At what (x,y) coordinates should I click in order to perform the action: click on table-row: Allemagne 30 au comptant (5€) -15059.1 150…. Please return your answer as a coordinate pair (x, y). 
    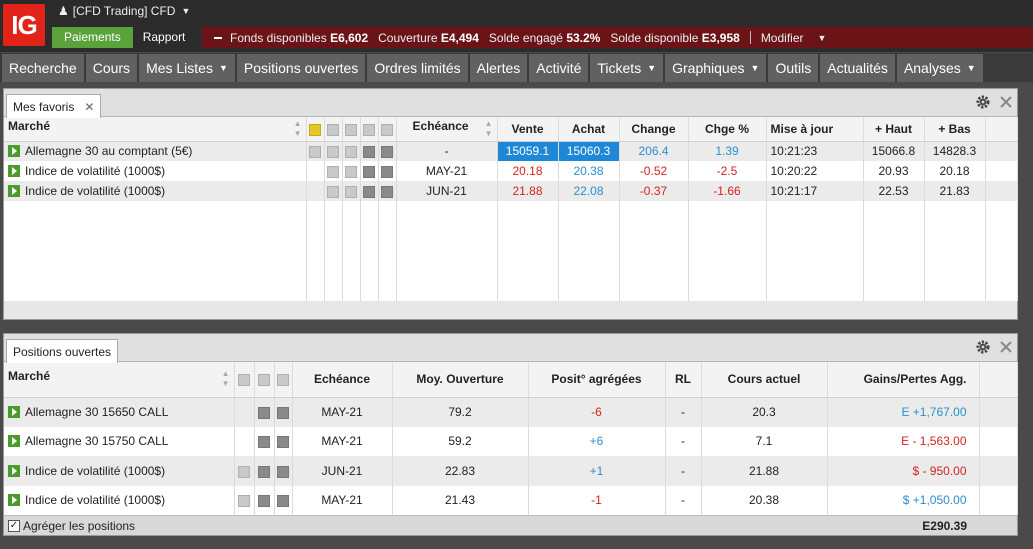
    Looking at the image, I should click on (511, 151).